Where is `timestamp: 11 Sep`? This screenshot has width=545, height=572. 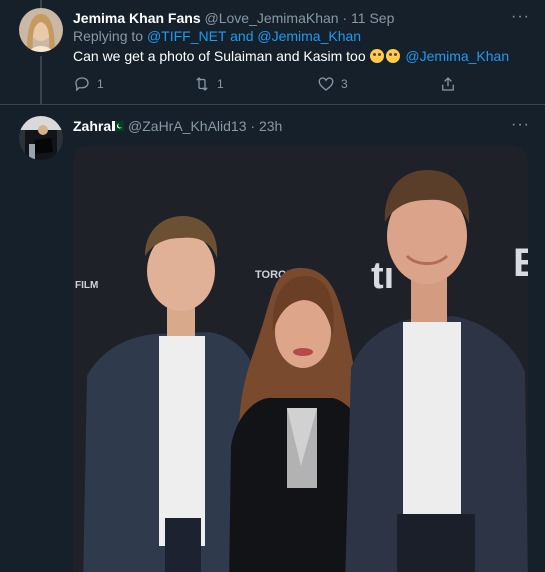 timestamp: 11 Sep is located at coordinates (372, 18).